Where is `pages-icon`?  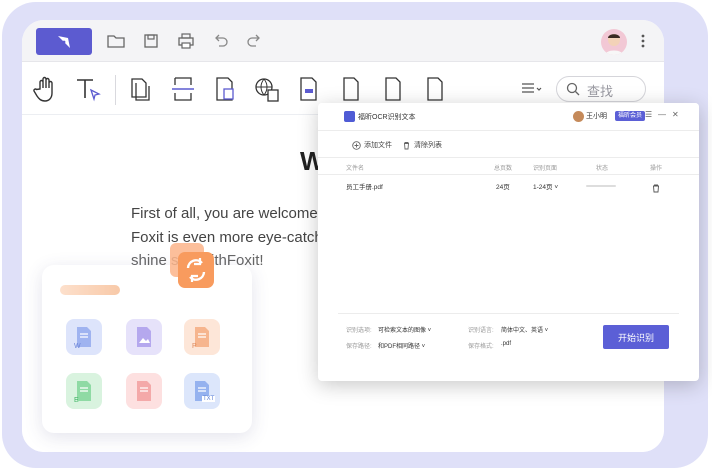
pages-icon is located at coordinates (141, 89).